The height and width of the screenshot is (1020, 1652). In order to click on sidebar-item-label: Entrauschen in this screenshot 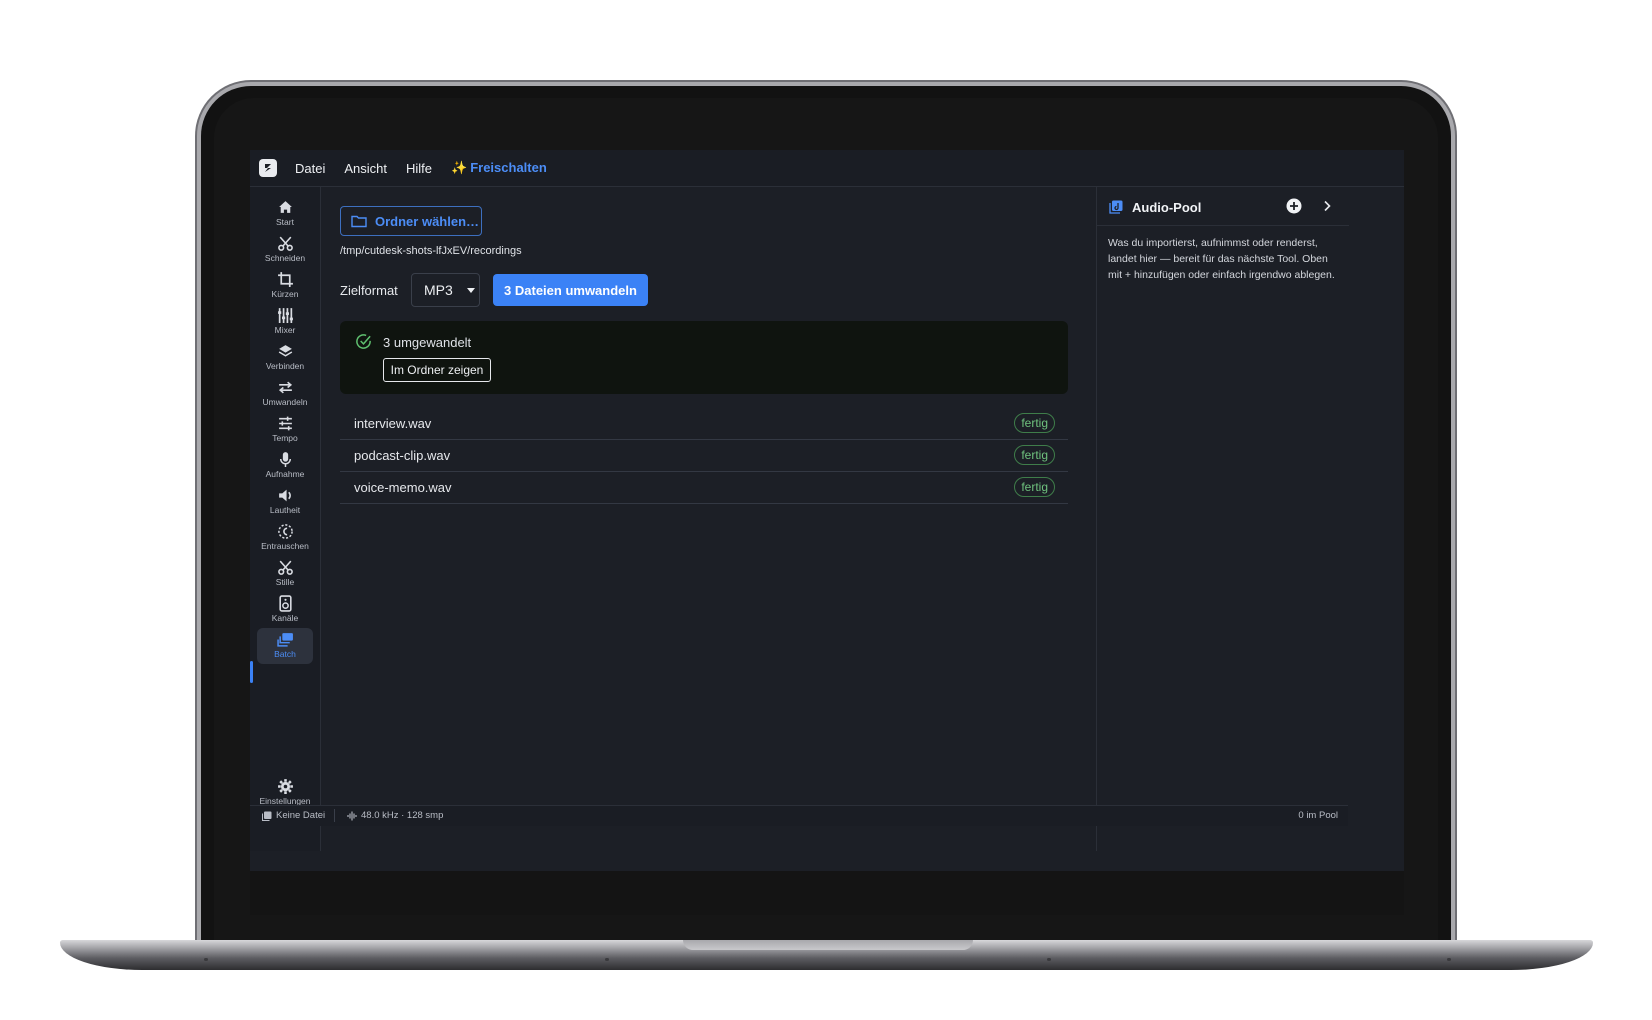, I will do `click(285, 546)`.